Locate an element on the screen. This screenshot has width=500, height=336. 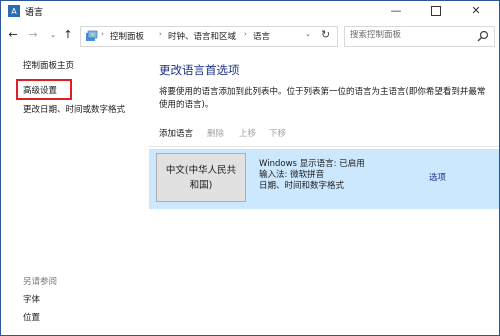
close-button: ✕ is located at coordinates (476, 11).